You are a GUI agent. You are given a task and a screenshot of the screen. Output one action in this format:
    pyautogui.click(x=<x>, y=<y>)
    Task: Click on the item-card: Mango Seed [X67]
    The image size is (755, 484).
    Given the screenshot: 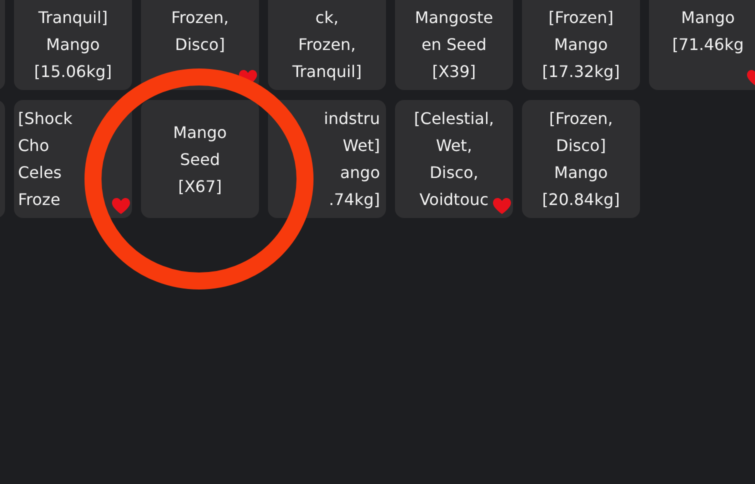 What is the action you would take?
    pyautogui.click(x=200, y=159)
    